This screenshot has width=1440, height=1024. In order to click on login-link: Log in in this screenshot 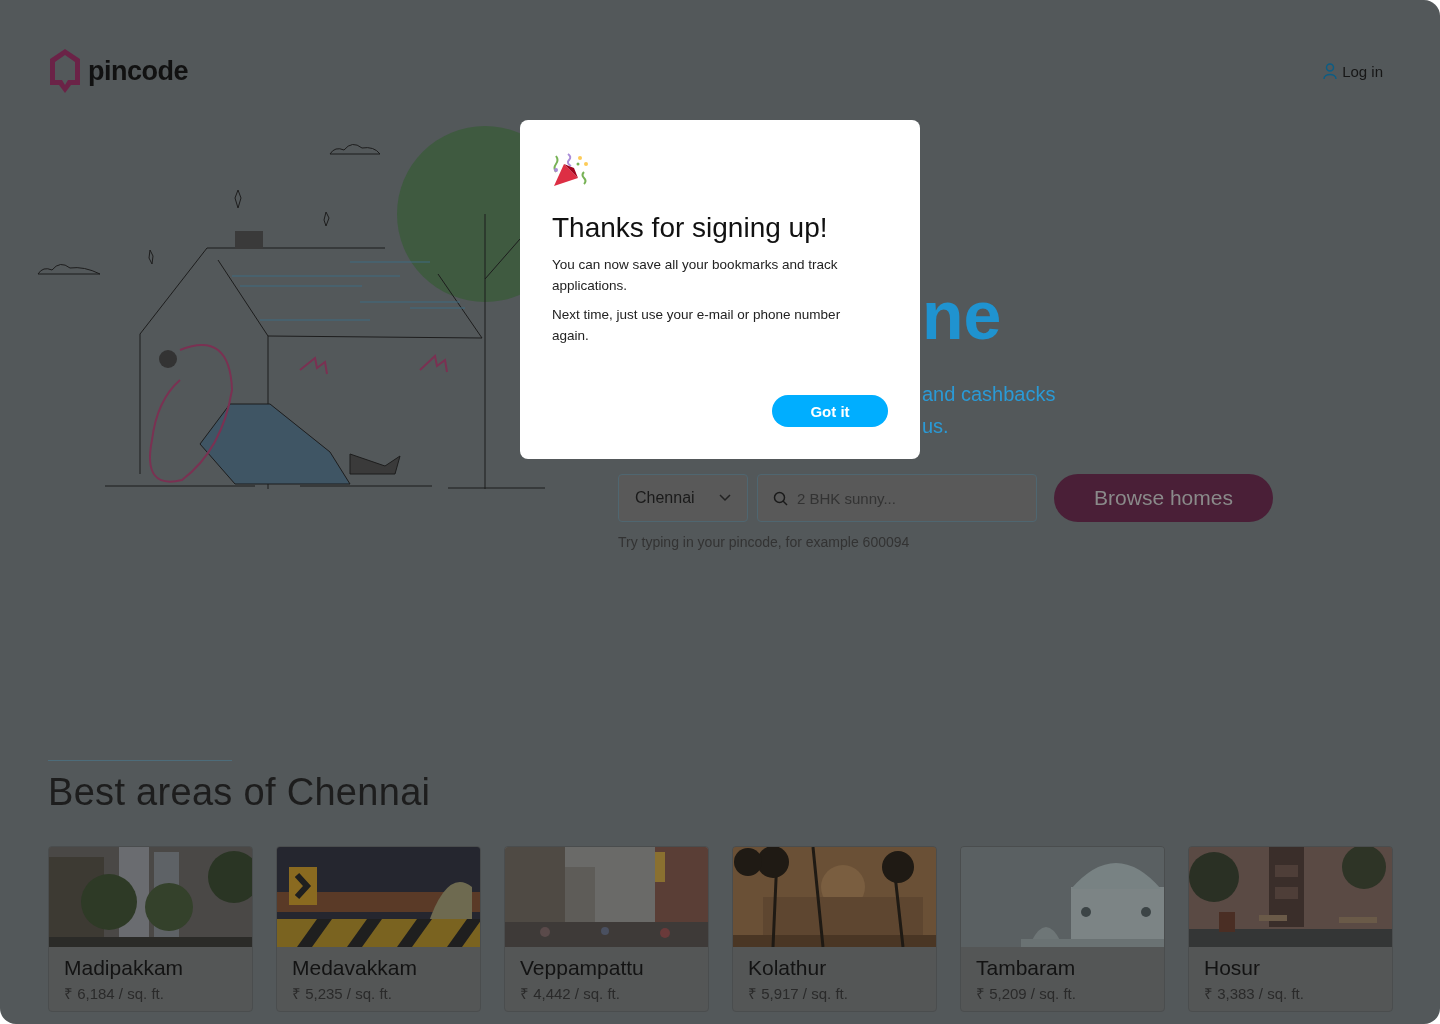, I will do `click(1353, 71)`.